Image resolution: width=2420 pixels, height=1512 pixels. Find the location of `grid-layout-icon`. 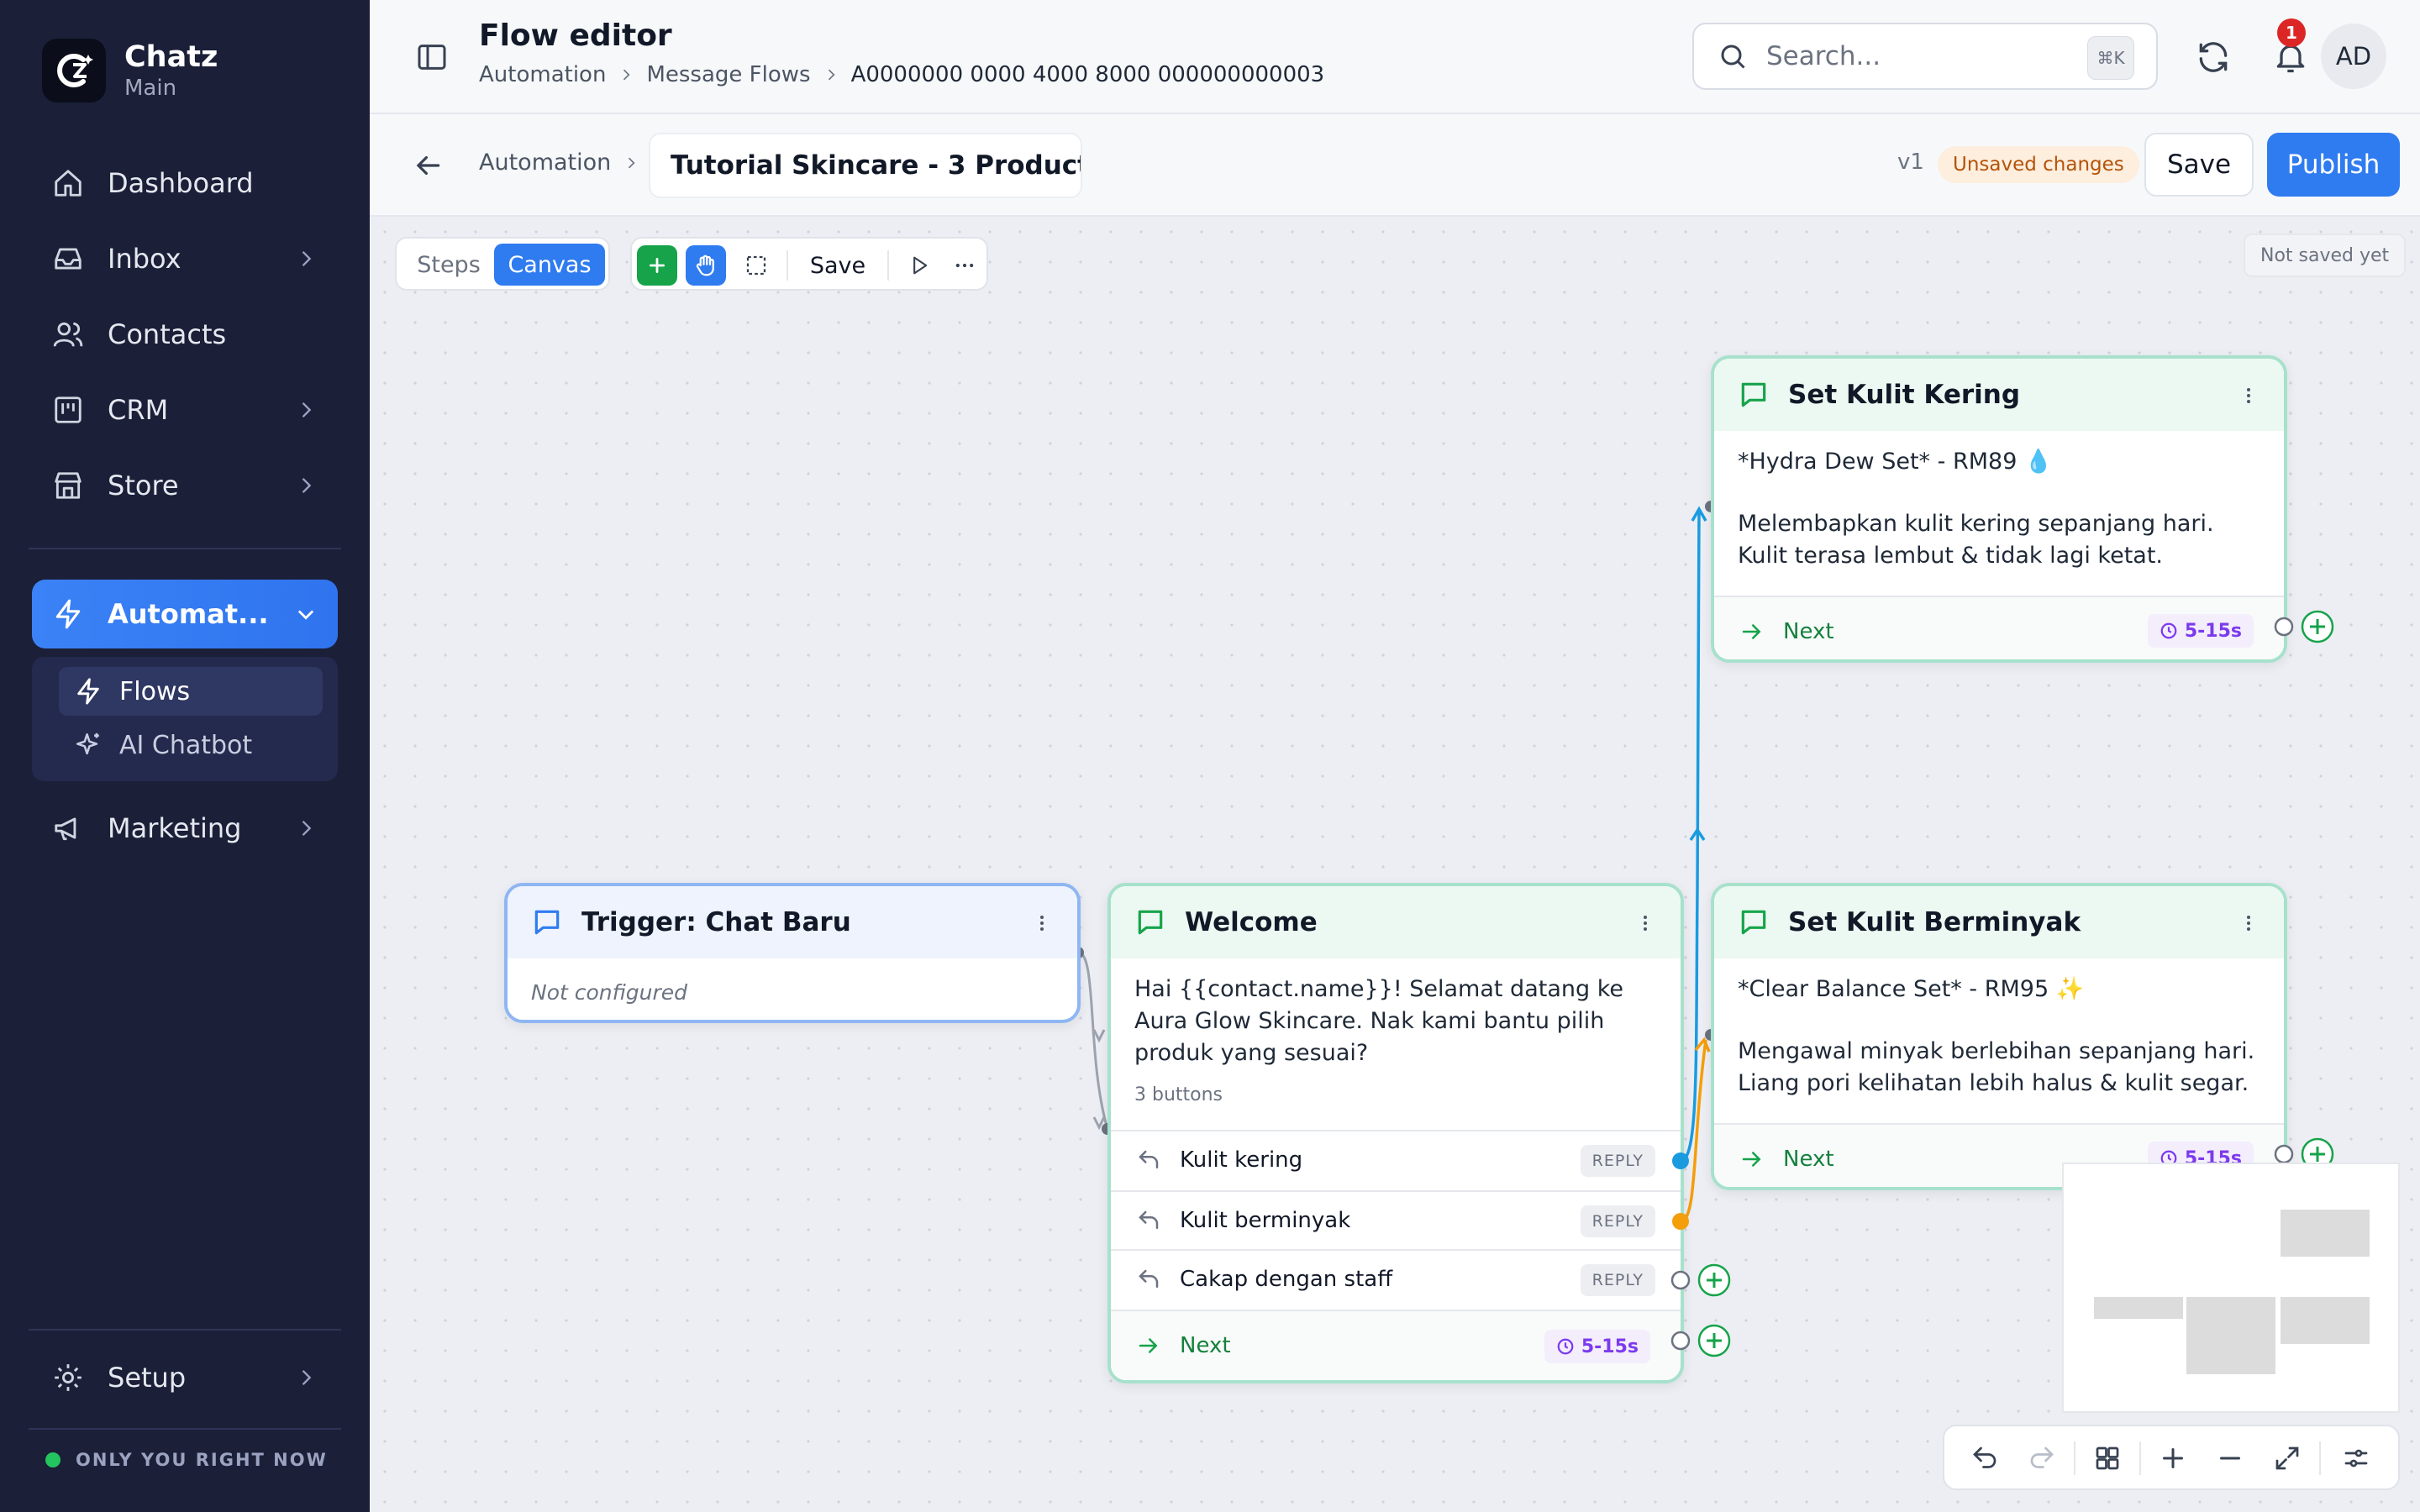

grid-layout-icon is located at coordinates (2107, 1458).